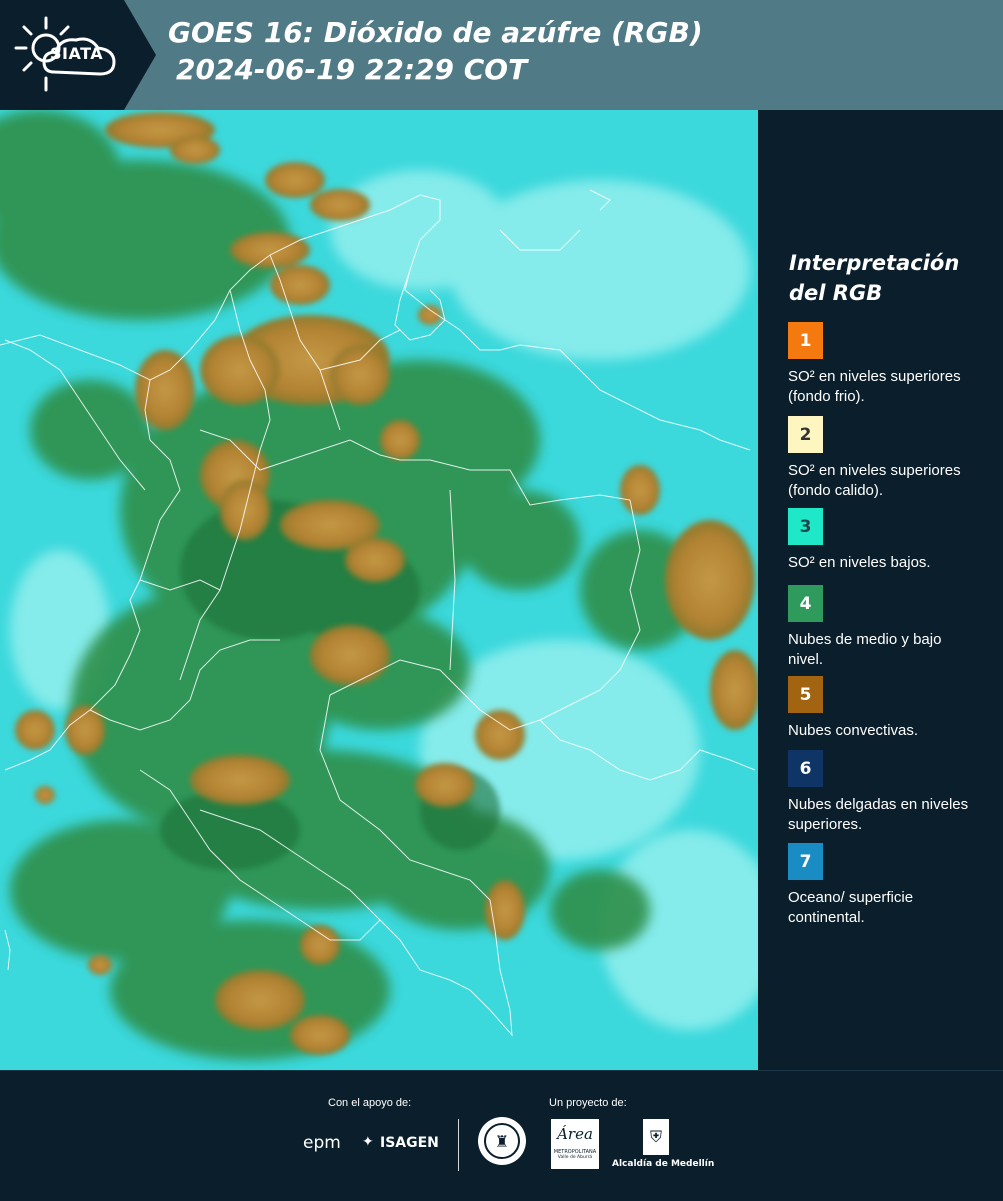  Describe the element at coordinates (859, 562) in the screenshot. I see `legend-label-3: SO² en niveles bajos.` at that location.